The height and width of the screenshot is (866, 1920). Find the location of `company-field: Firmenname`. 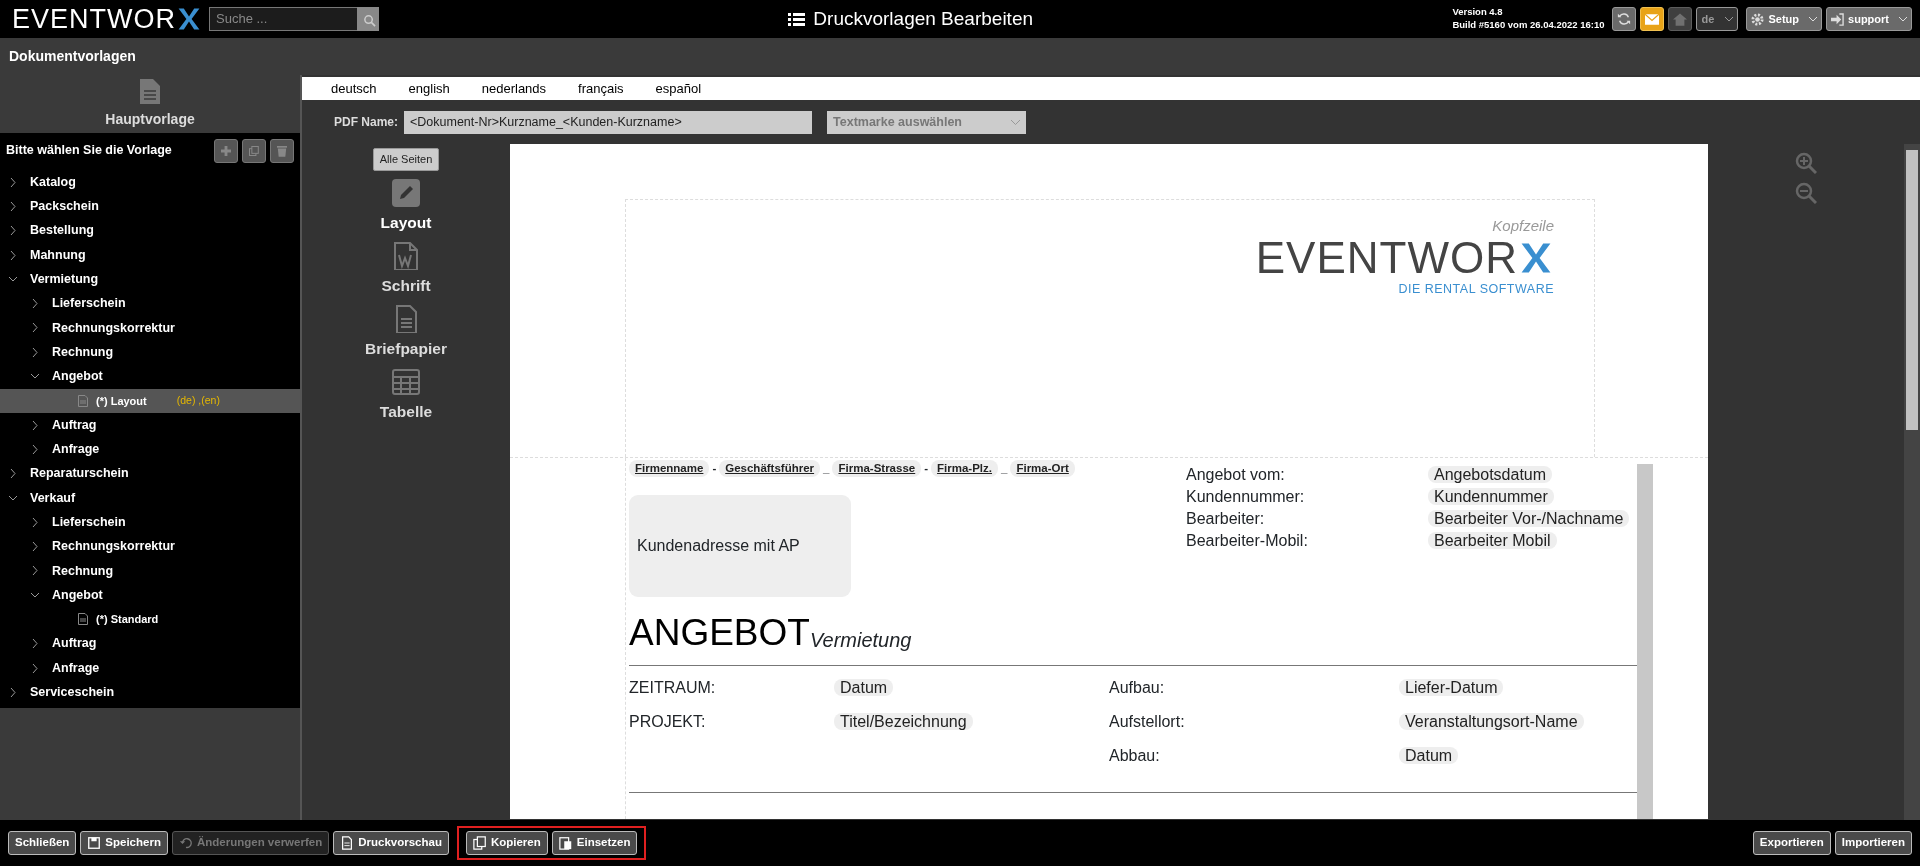

company-field: Firmenname is located at coordinates (669, 469).